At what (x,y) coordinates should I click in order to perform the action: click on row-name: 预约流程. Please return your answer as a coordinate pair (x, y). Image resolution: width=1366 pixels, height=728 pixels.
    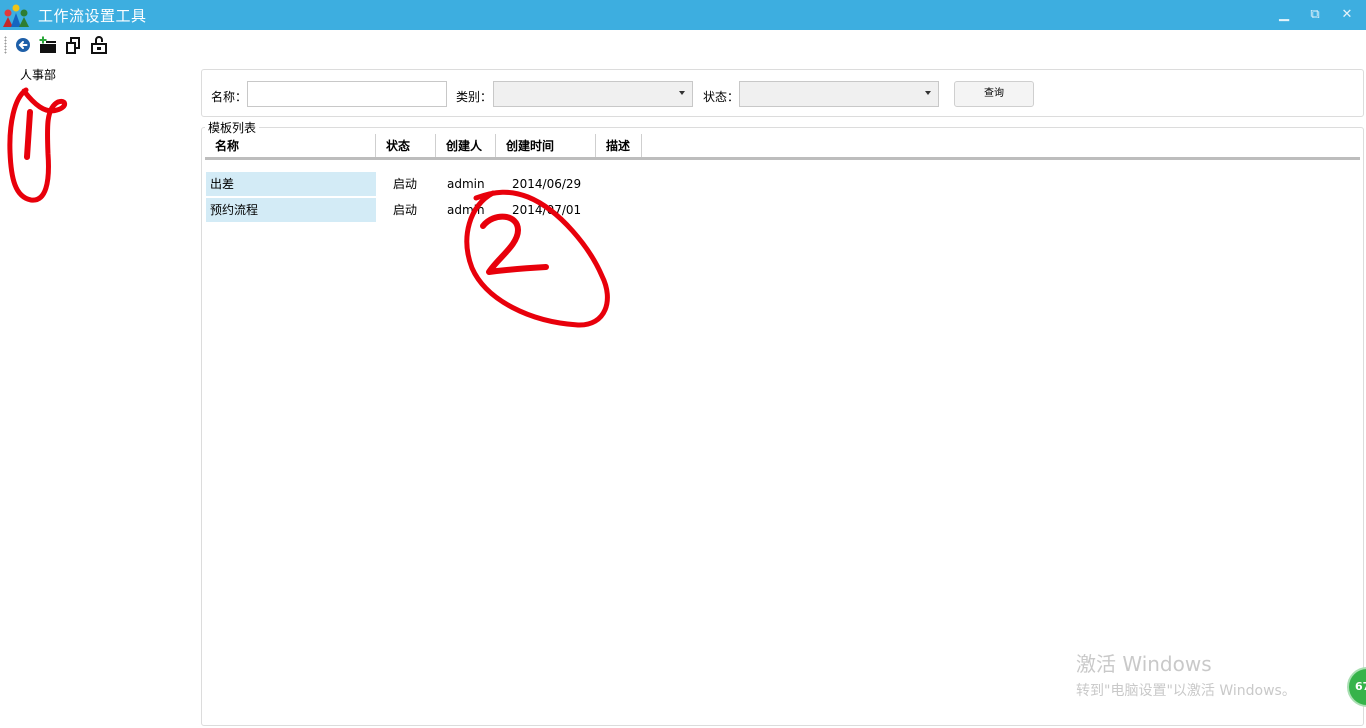
    Looking at the image, I should click on (291, 210).